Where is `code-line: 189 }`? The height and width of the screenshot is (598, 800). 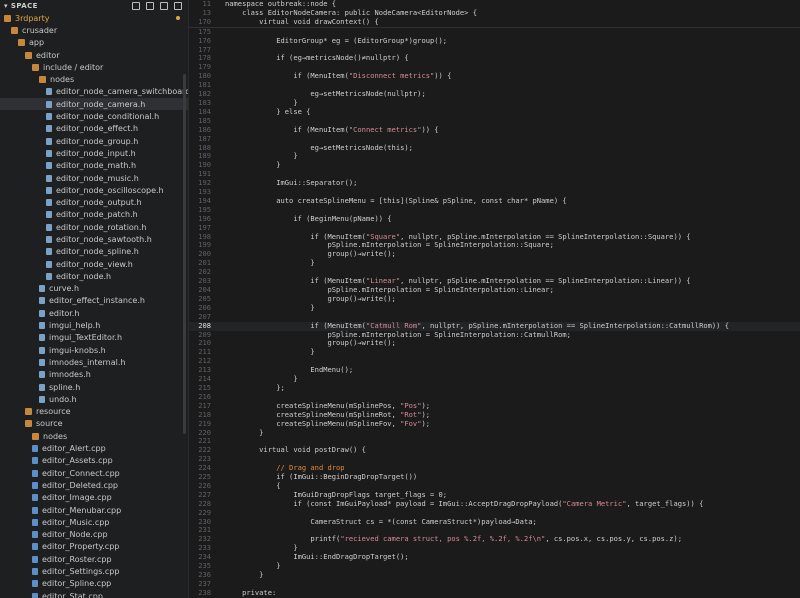
code-line: 189 } is located at coordinates (494, 156).